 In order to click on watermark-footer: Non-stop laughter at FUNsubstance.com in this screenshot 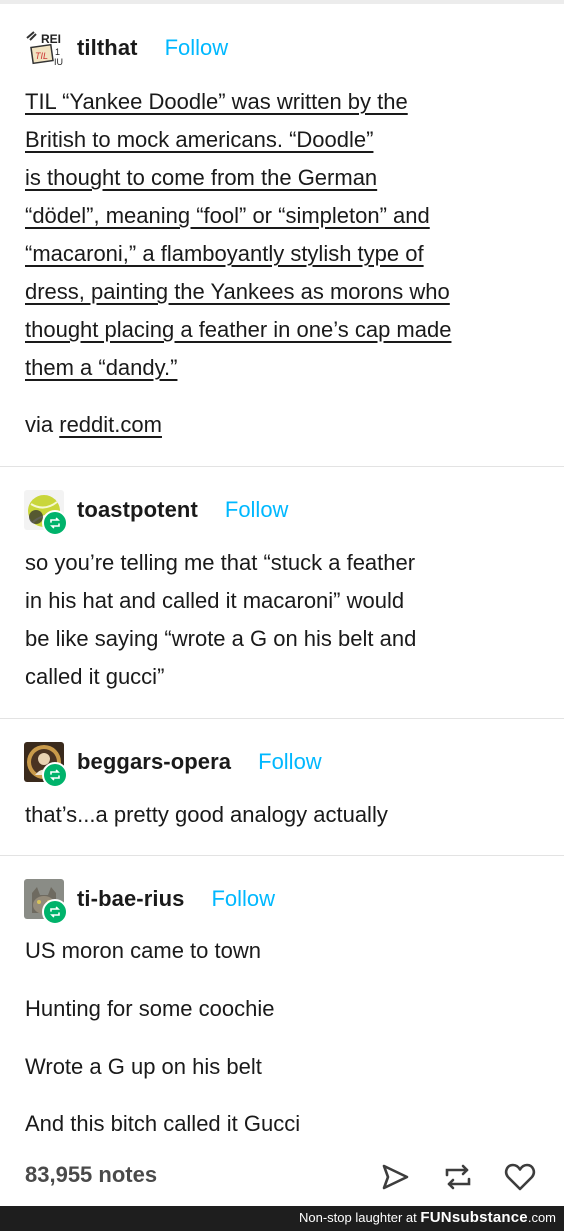, I will do `click(282, 1218)`.